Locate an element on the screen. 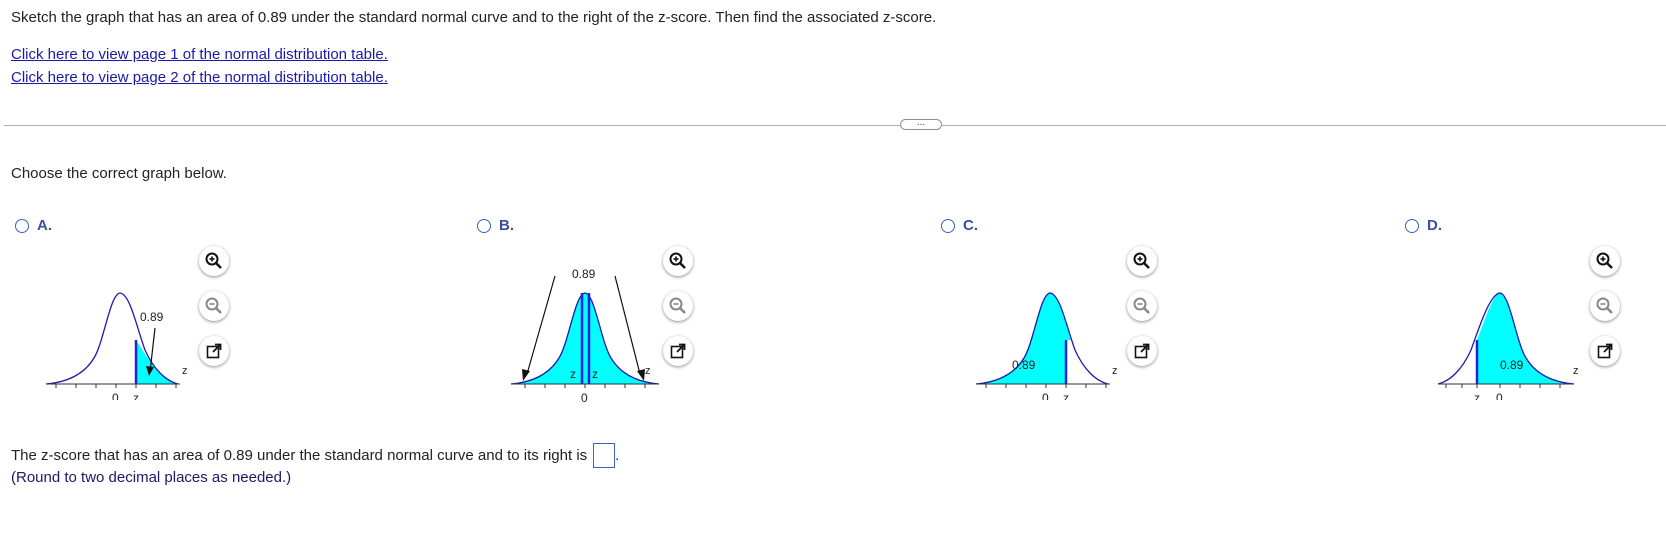  option-b-open-window-button is located at coordinates (678, 351).